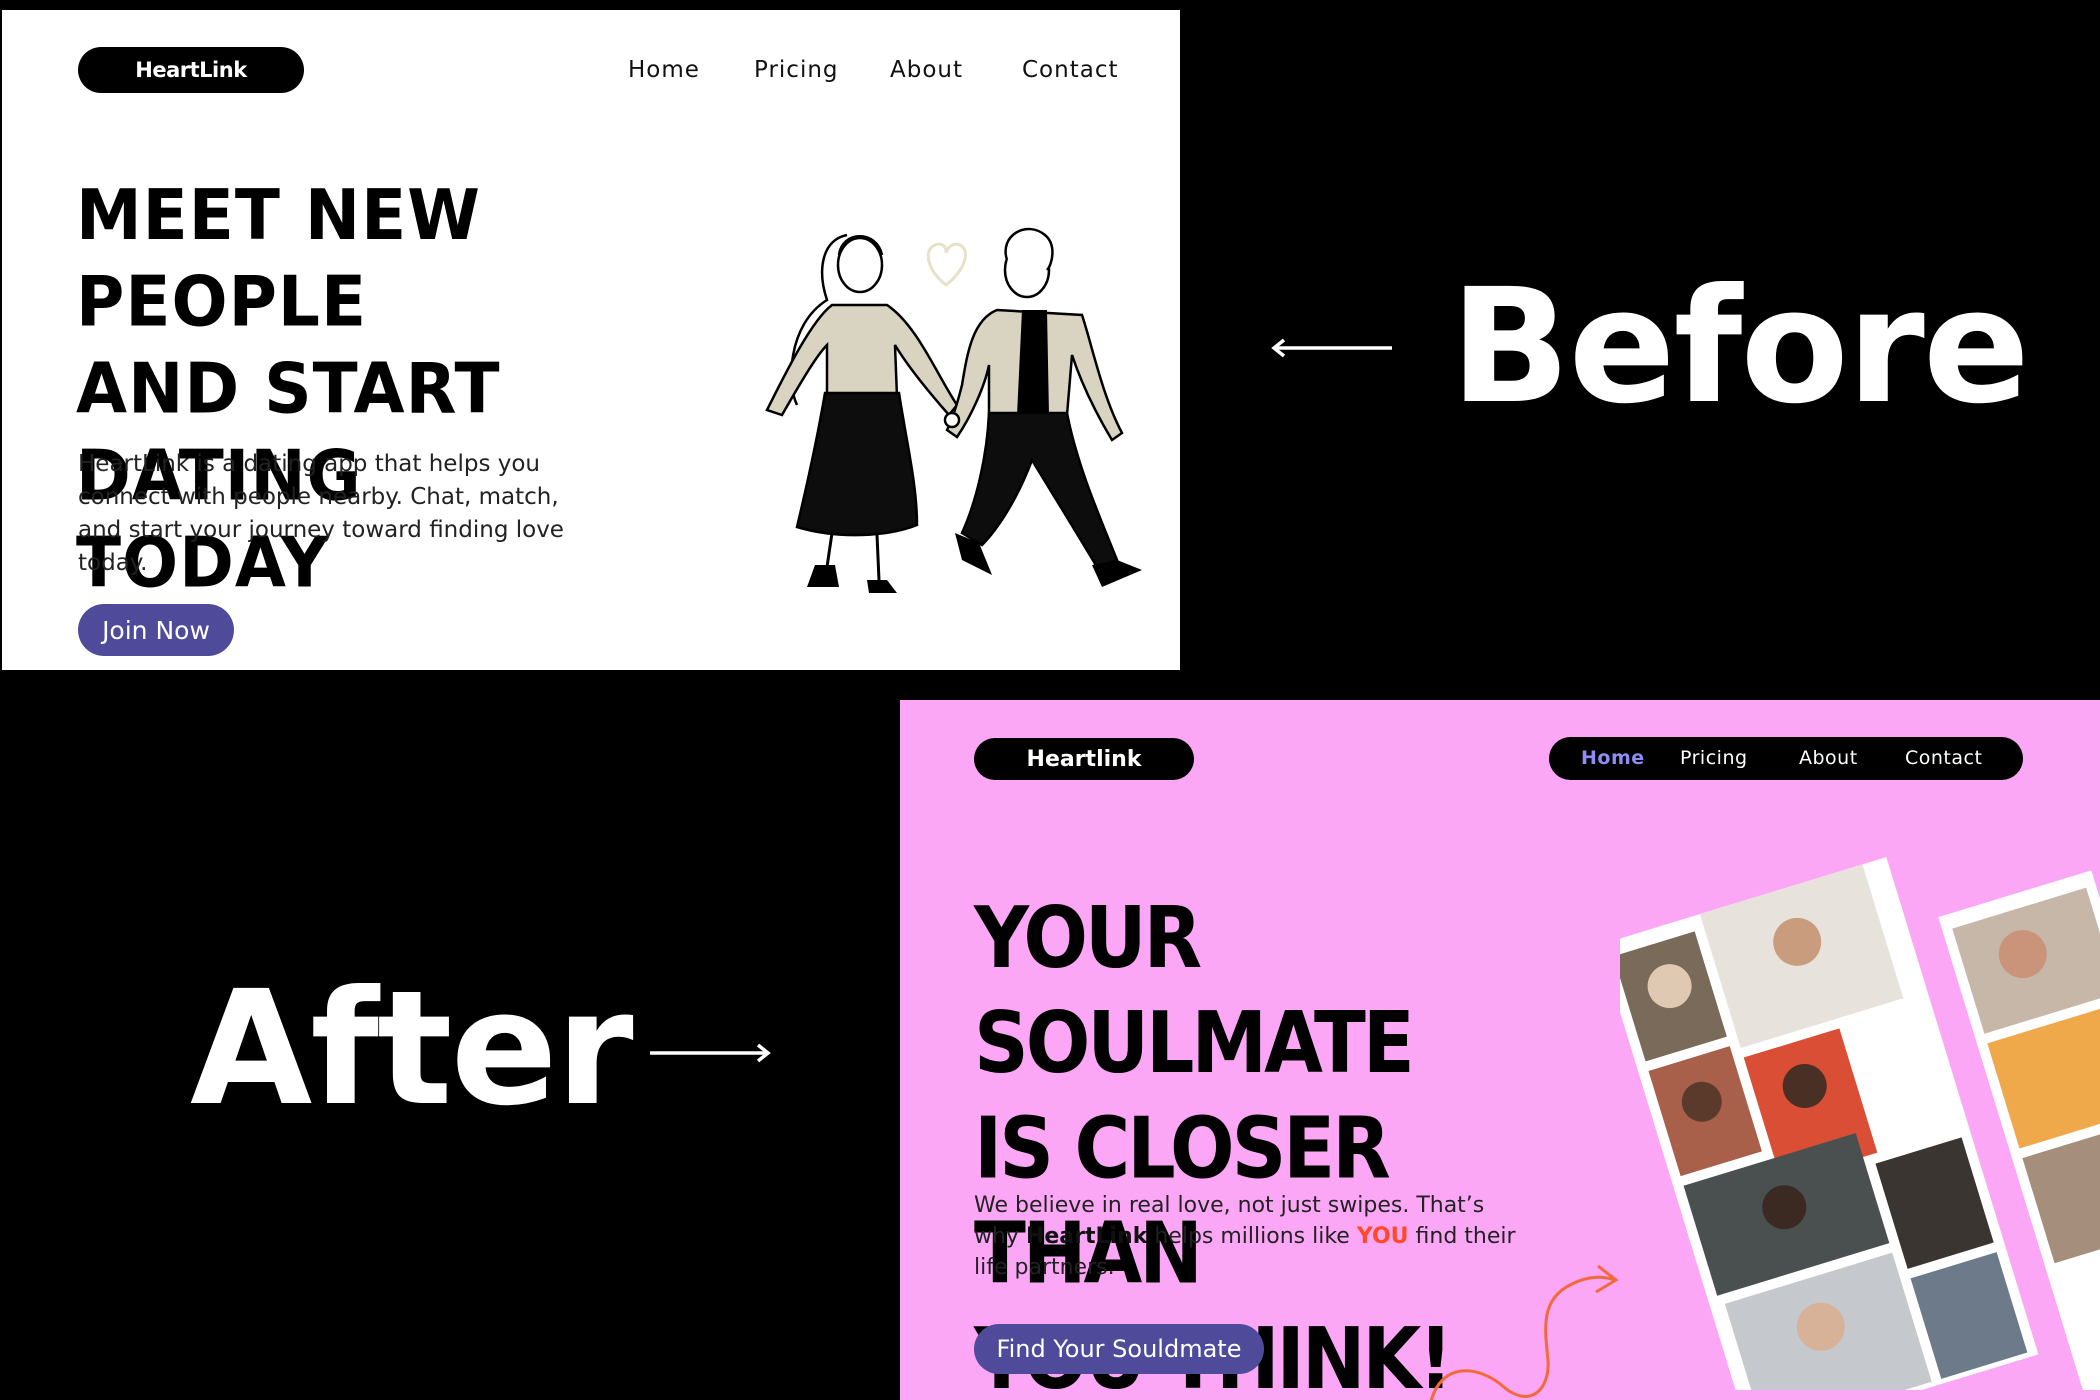 Image resolution: width=2100 pixels, height=1400 pixels. Describe the element at coordinates (1524, 1332) in the screenshot. I see `squiggle-arrow-icon` at that location.